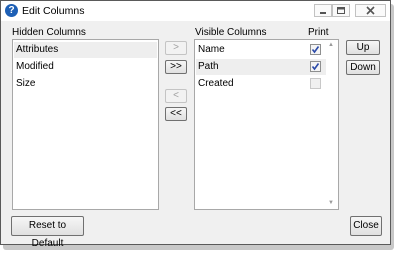 Image resolution: width=400 pixels, height=255 pixels. What do you see at coordinates (11, 10) in the screenshot?
I see `help-icon: ?` at bounding box center [11, 10].